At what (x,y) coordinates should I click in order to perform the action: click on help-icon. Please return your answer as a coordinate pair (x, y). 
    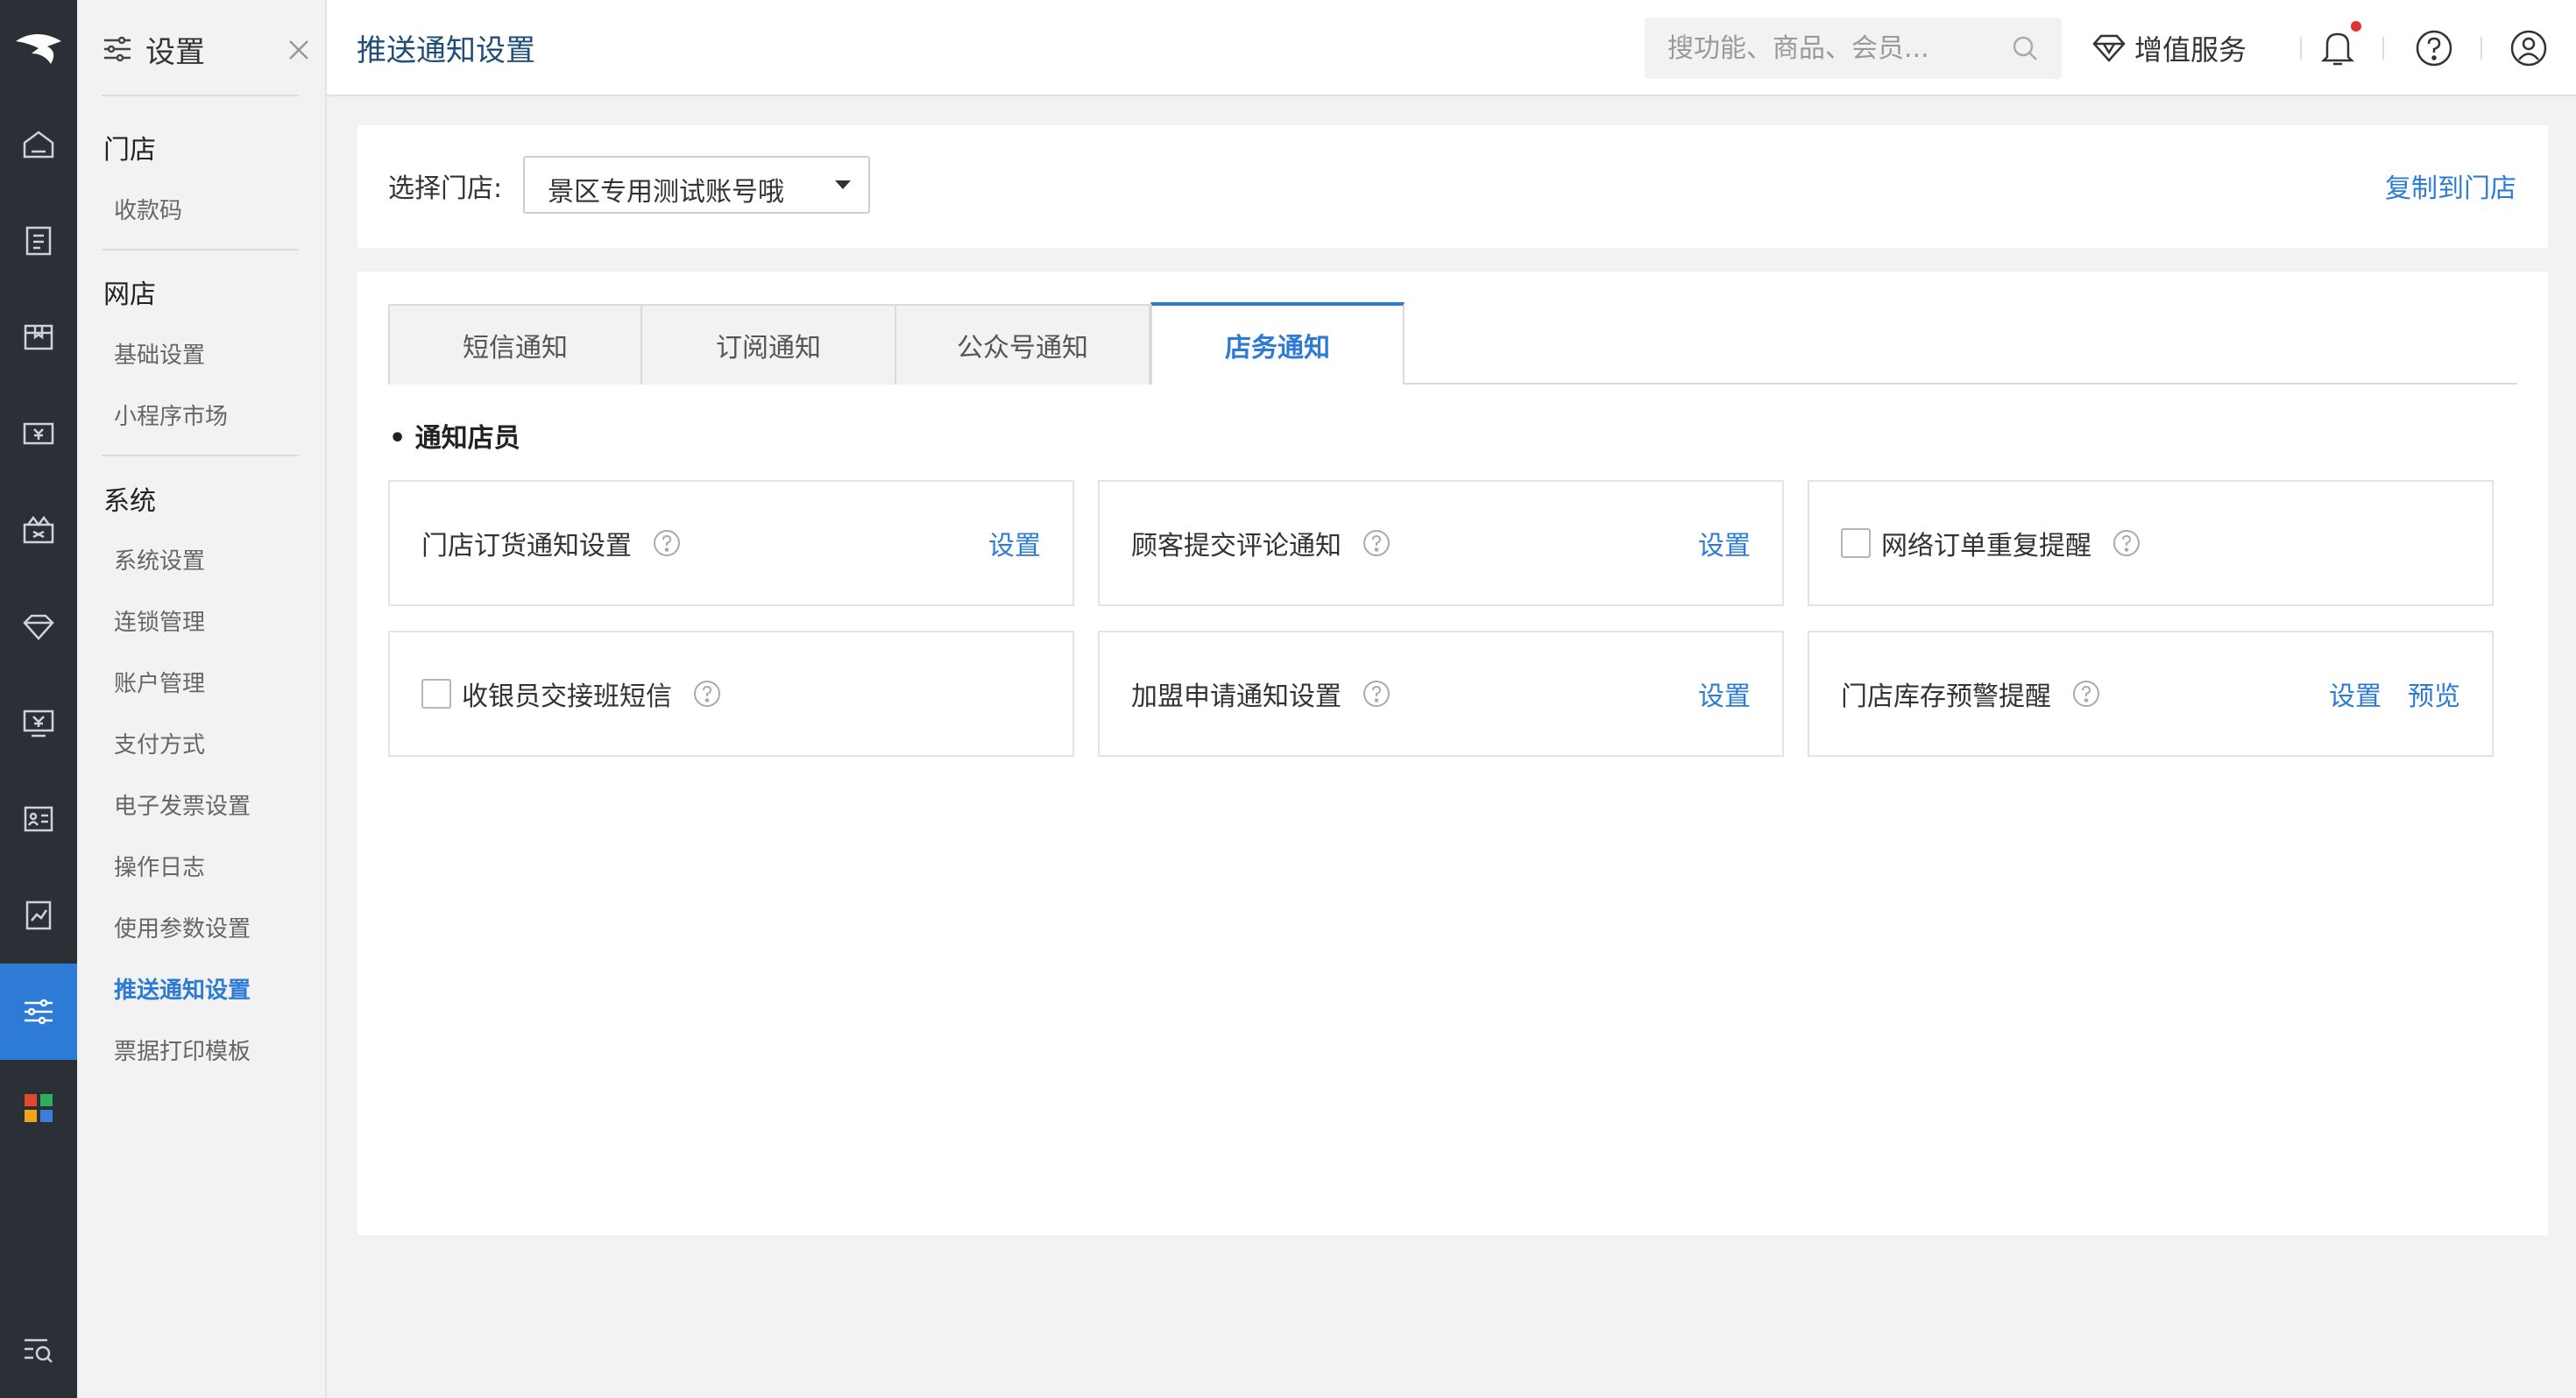
    Looking at the image, I should click on (2434, 48).